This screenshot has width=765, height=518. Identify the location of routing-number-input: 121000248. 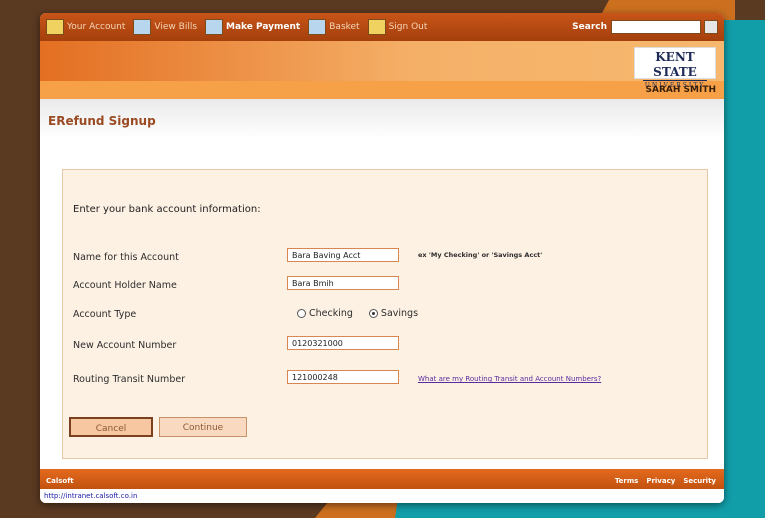
(343, 377).